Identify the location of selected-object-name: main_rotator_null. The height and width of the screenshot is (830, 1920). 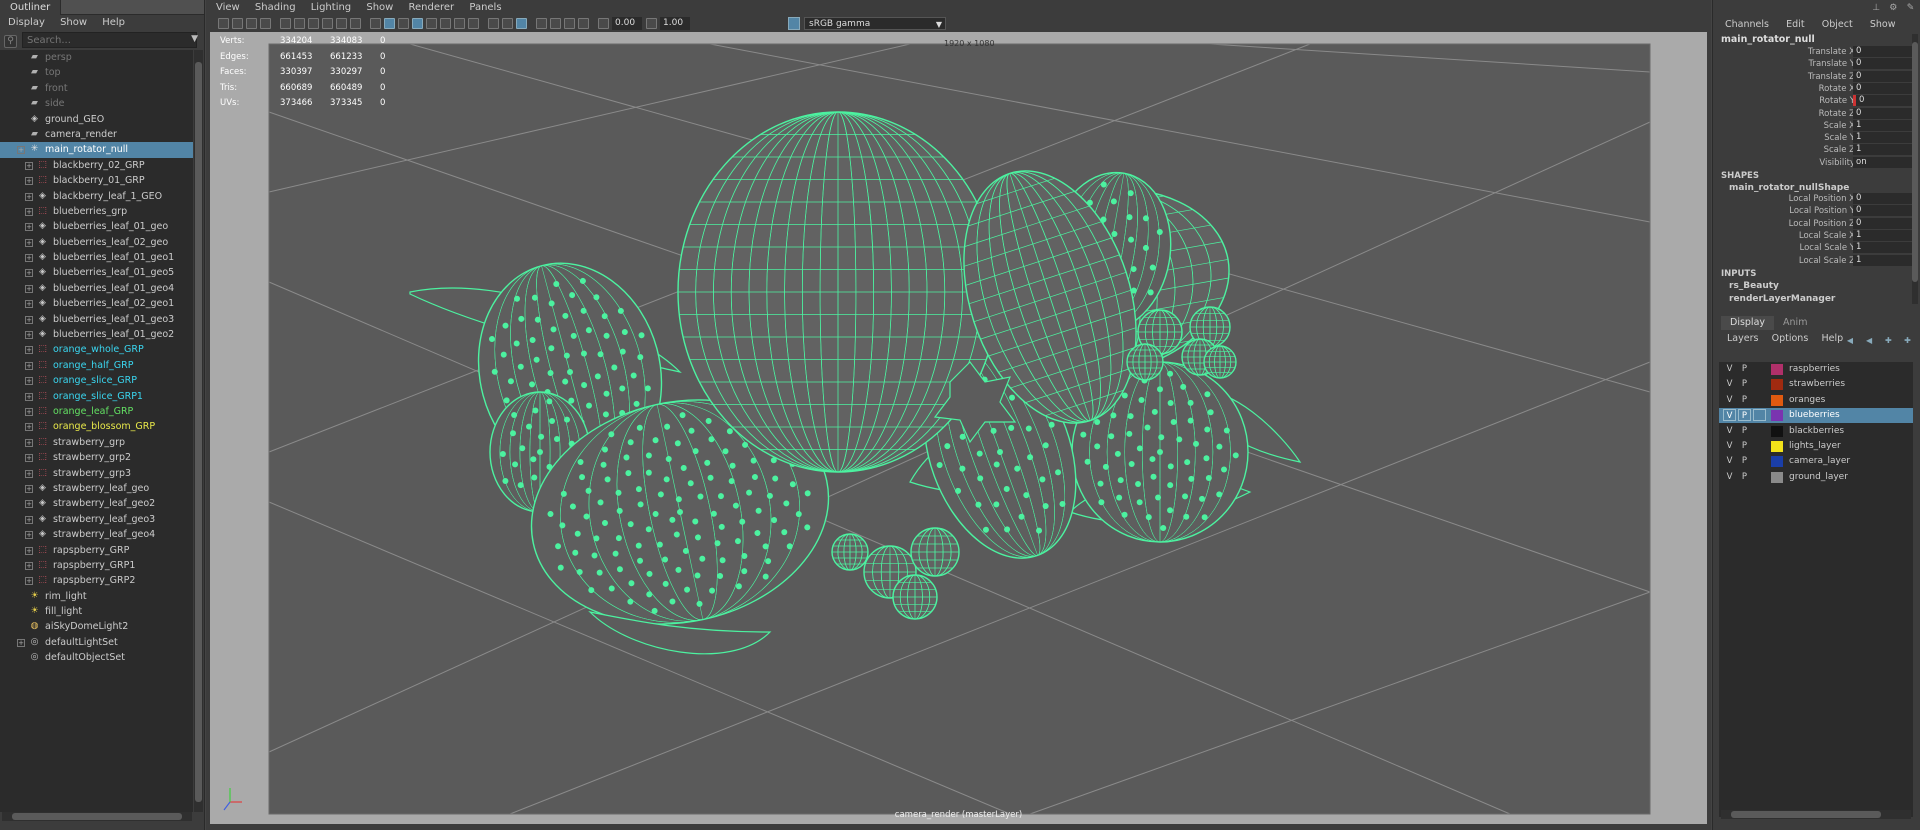
(1768, 39).